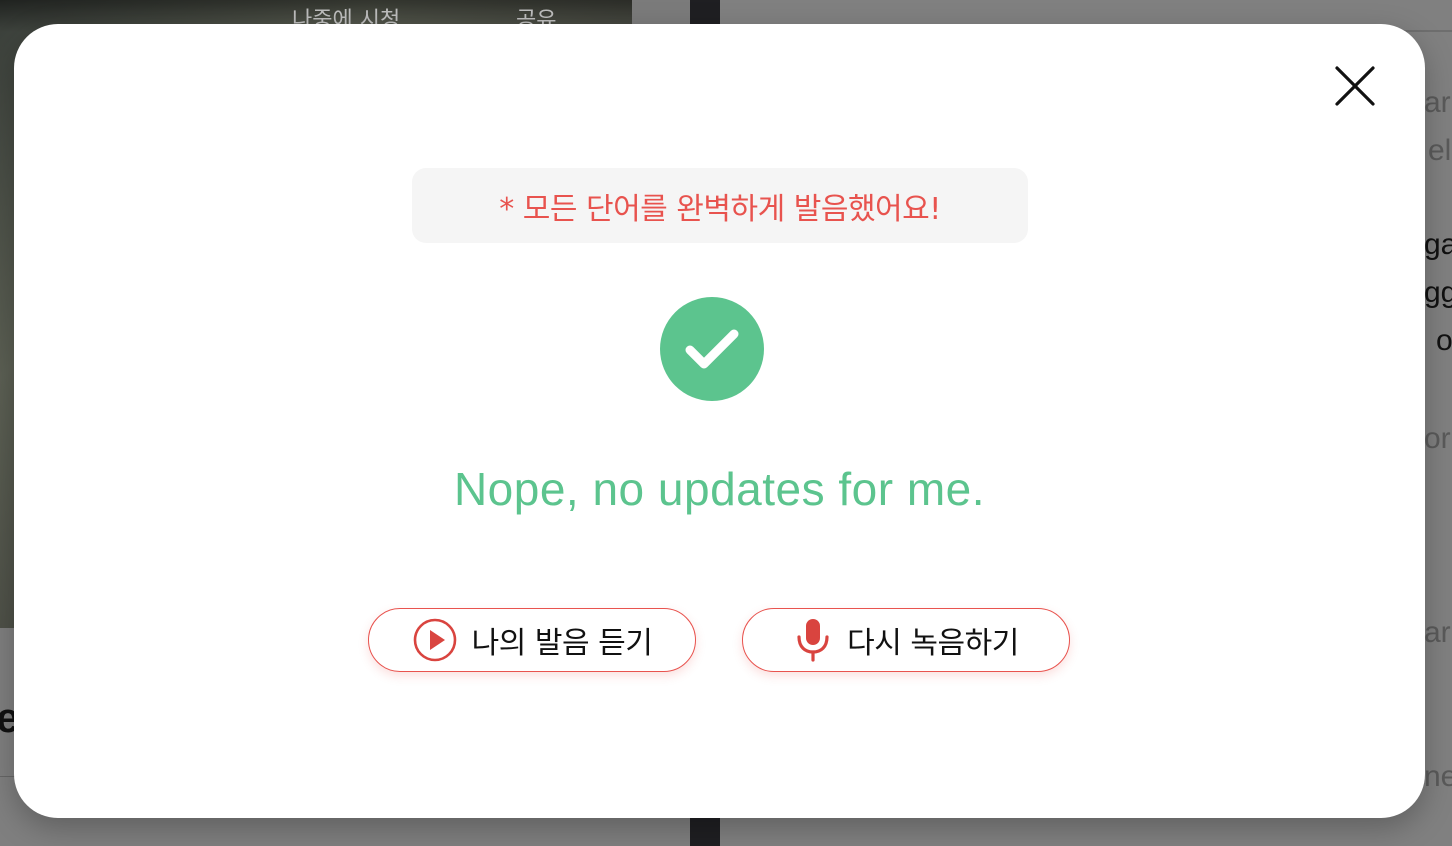 The height and width of the screenshot is (846, 1452). I want to click on success-badge, so click(712, 349).